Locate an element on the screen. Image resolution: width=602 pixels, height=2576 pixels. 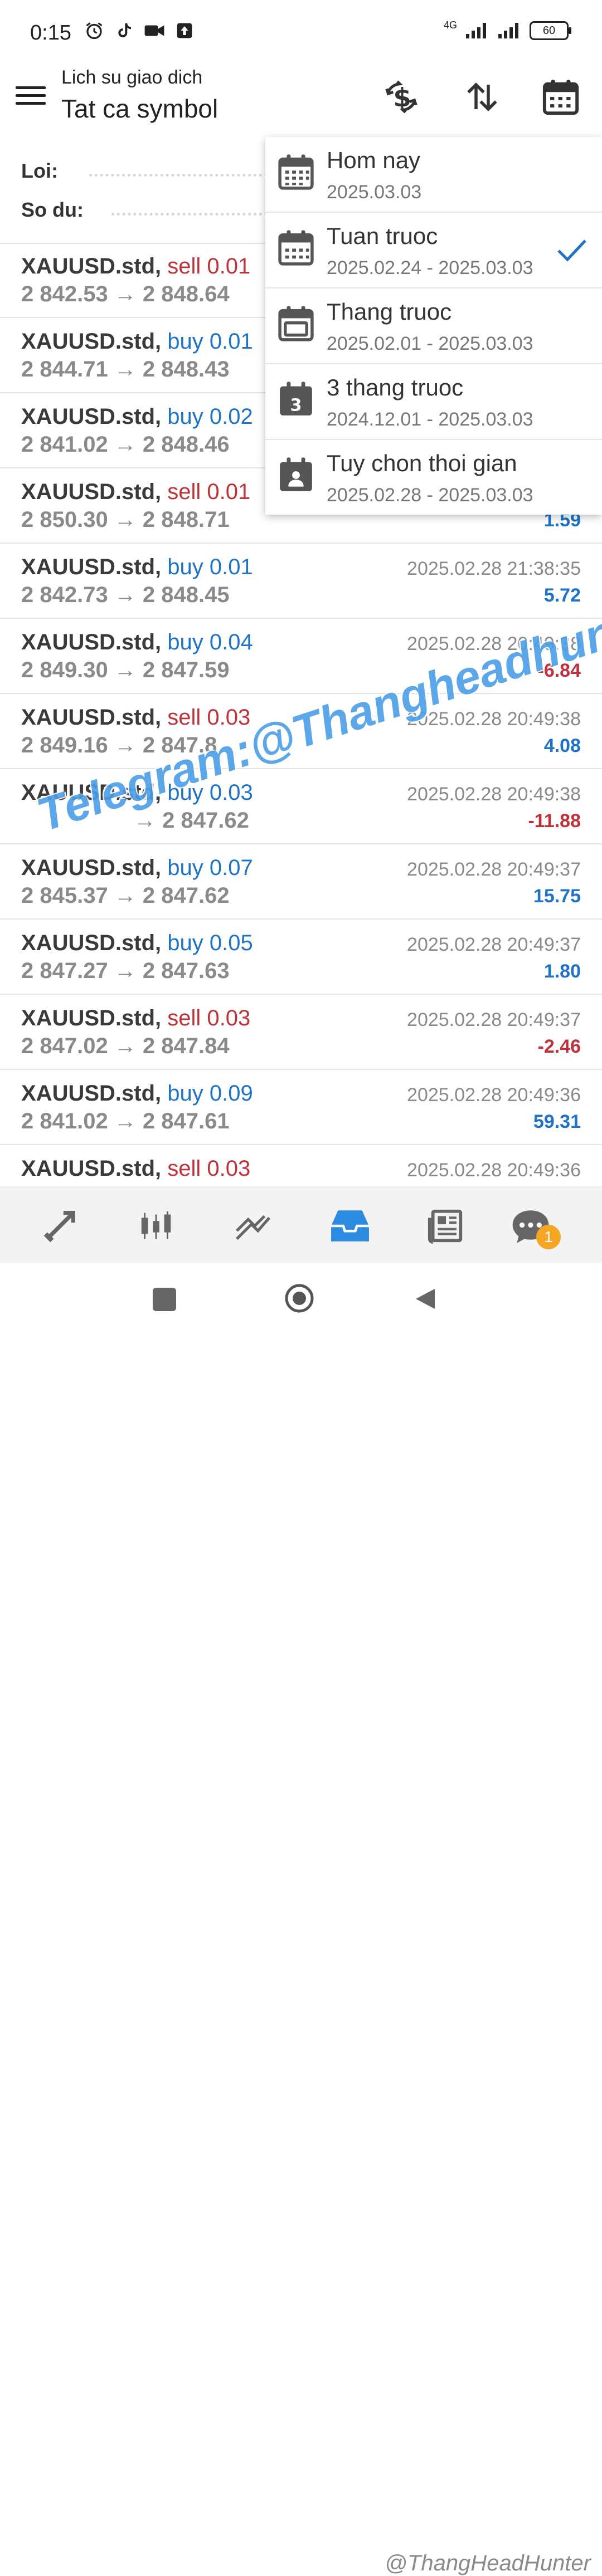
period-label: Thang truoc is located at coordinates (389, 312).